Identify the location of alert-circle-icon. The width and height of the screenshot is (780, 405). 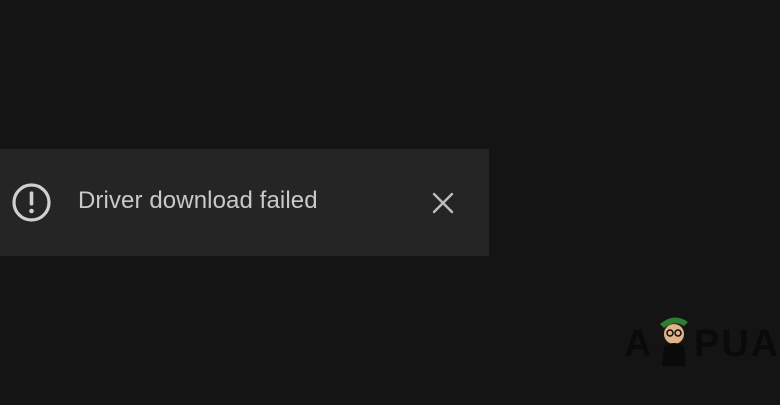
(31, 202).